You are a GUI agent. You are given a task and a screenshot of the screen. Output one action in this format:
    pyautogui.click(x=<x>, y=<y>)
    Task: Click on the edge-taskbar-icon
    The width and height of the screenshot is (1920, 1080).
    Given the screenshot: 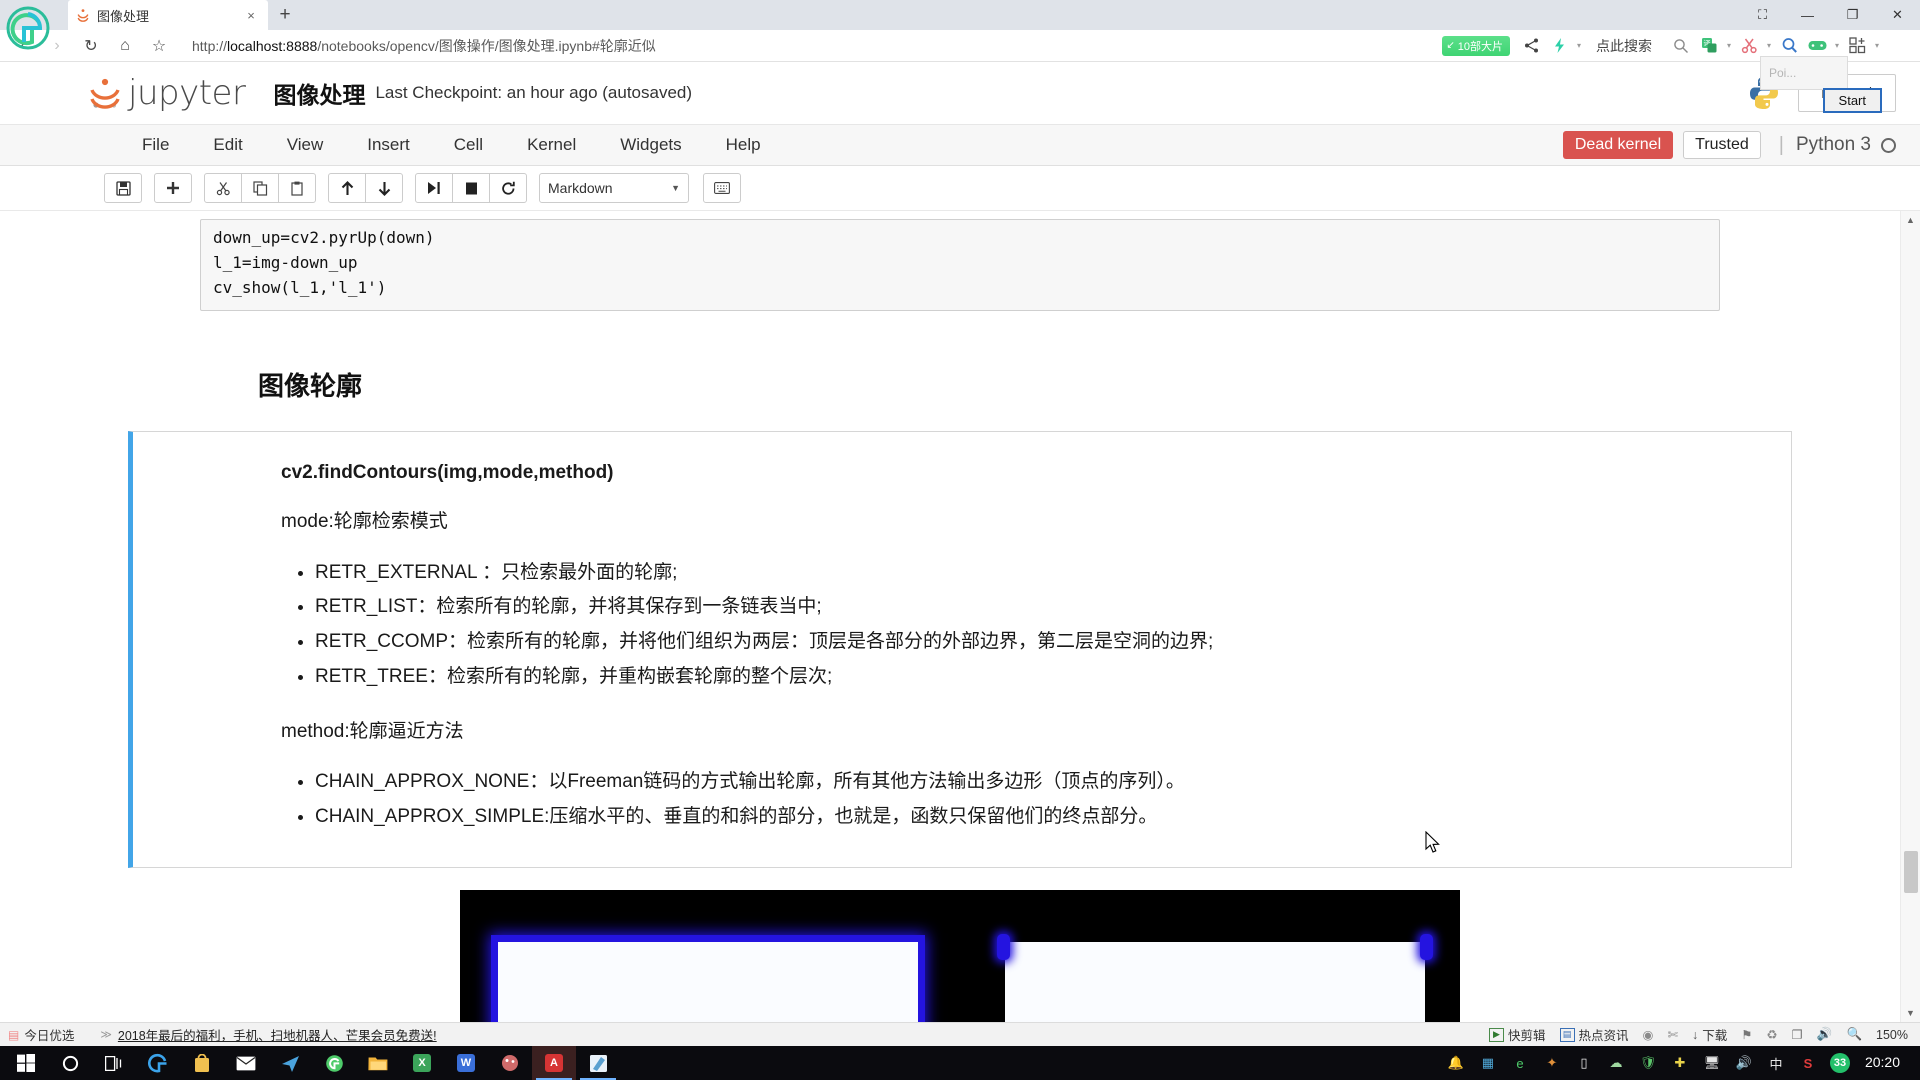 What is the action you would take?
    pyautogui.click(x=158, y=1063)
    